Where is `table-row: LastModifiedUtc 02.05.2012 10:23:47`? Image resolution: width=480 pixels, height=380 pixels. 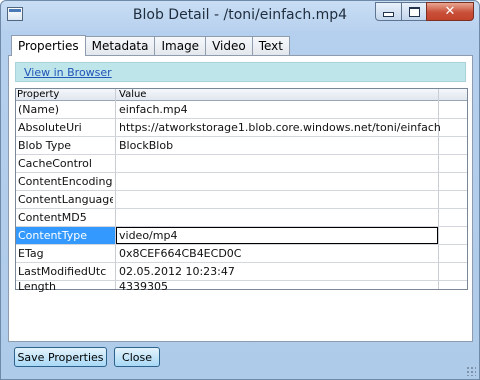
table-row: LastModifiedUtc 02.05.2012 10:23:47 is located at coordinates (241, 272).